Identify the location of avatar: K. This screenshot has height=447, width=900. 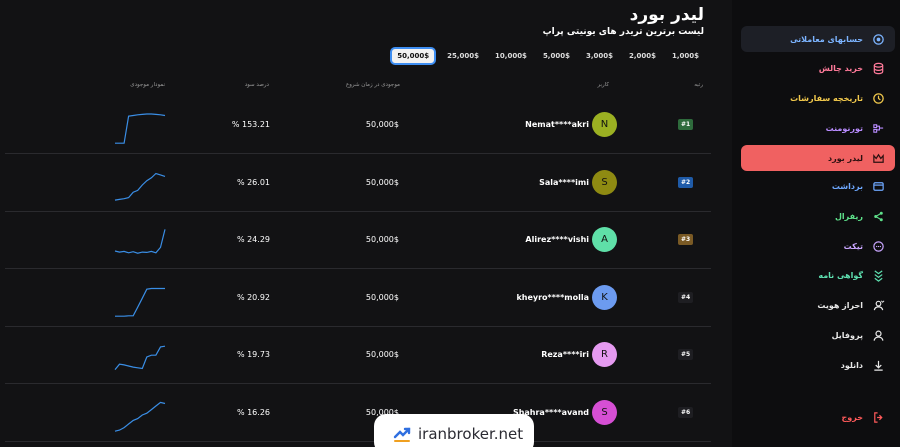
(604, 297).